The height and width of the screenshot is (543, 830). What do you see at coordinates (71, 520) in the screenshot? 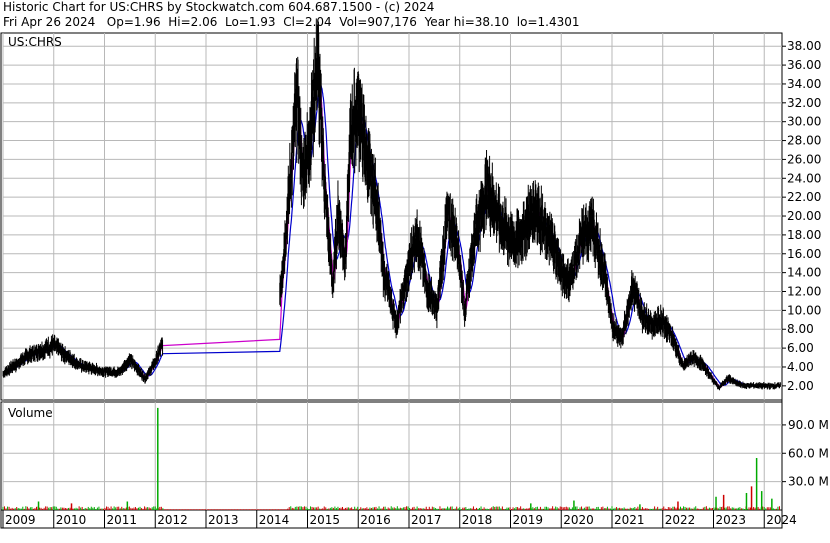
I see `year-tick-label: 2010` at bounding box center [71, 520].